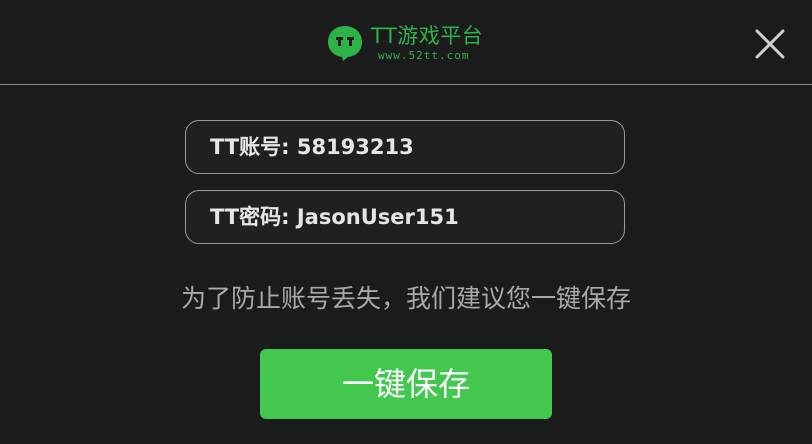 The height and width of the screenshot is (444, 812). Describe the element at coordinates (250, 217) in the screenshot. I see `password-label: TT密码:` at that location.